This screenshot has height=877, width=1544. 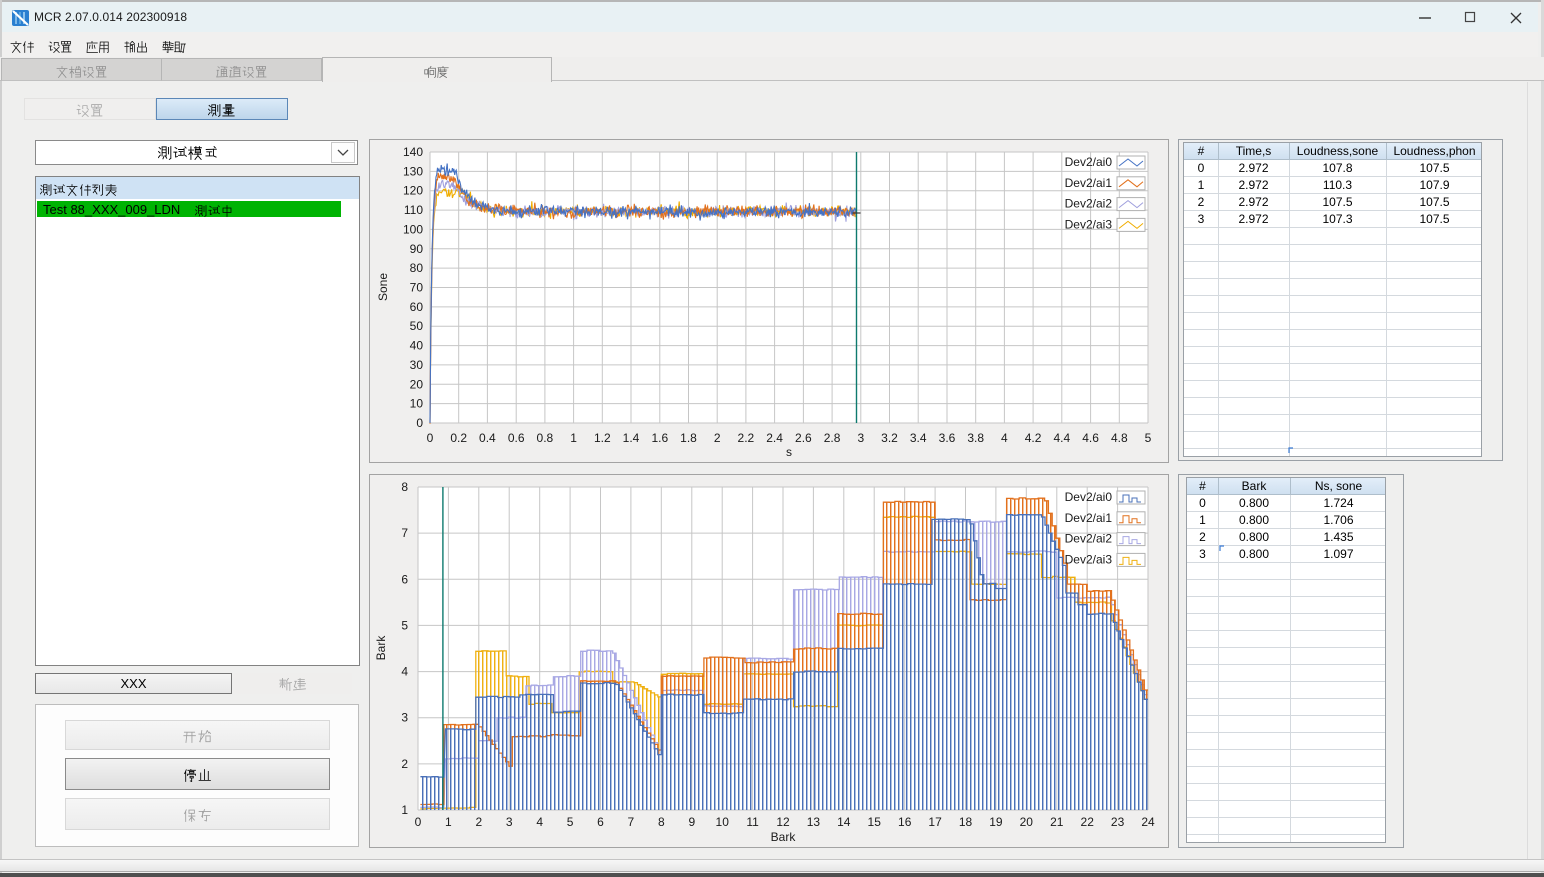 What do you see at coordinates (844, 822) in the screenshot?
I see `svg-text: 14` at bounding box center [844, 822].